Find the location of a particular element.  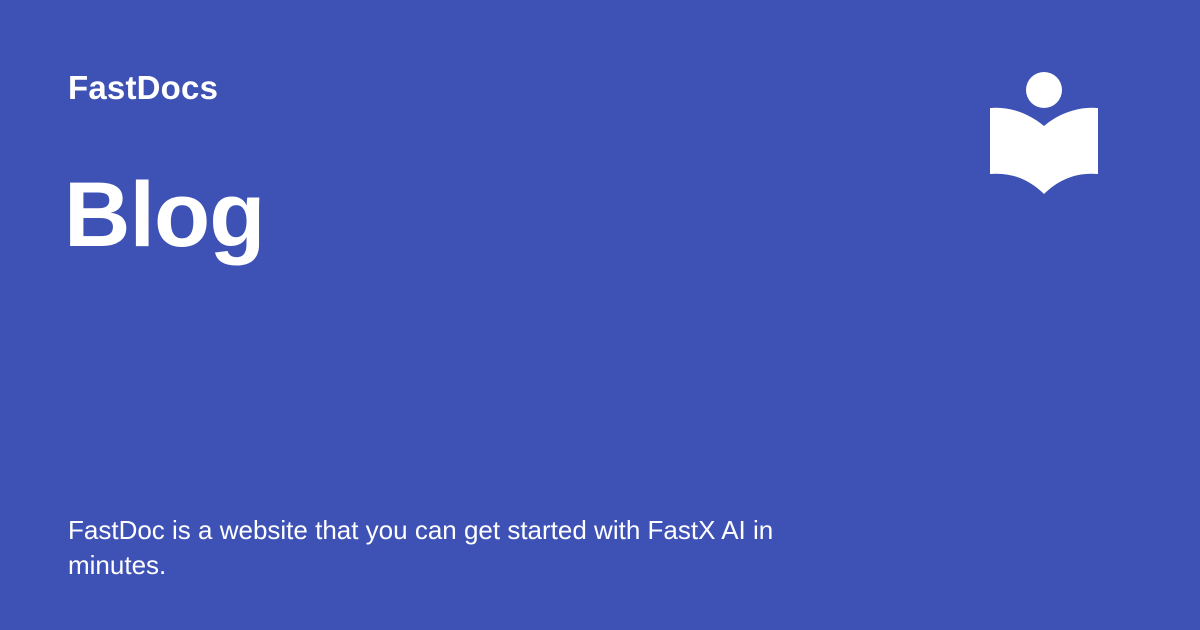

page-title: Blog is located at coordinates (164, 215).